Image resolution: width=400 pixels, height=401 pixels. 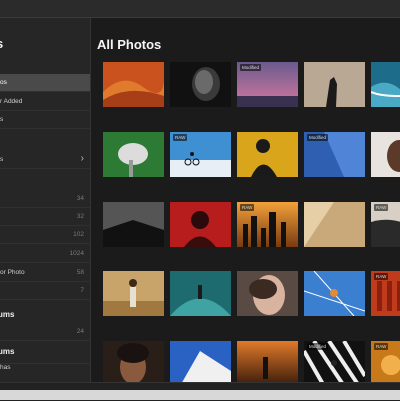 I want to click on sidebar-item: 34, so click(x=45, y=199).